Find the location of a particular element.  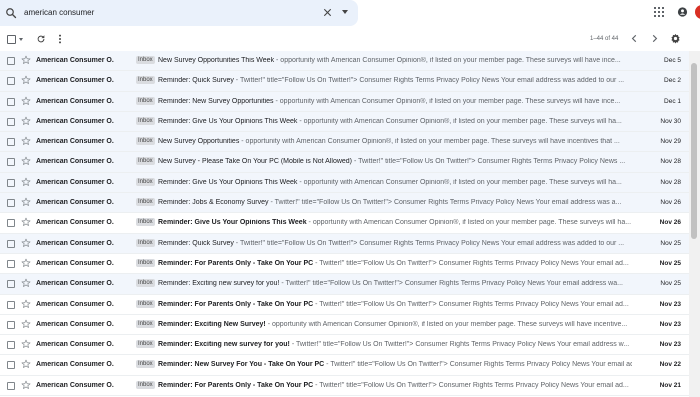

scrollbar is located at coordinates (694, 224).